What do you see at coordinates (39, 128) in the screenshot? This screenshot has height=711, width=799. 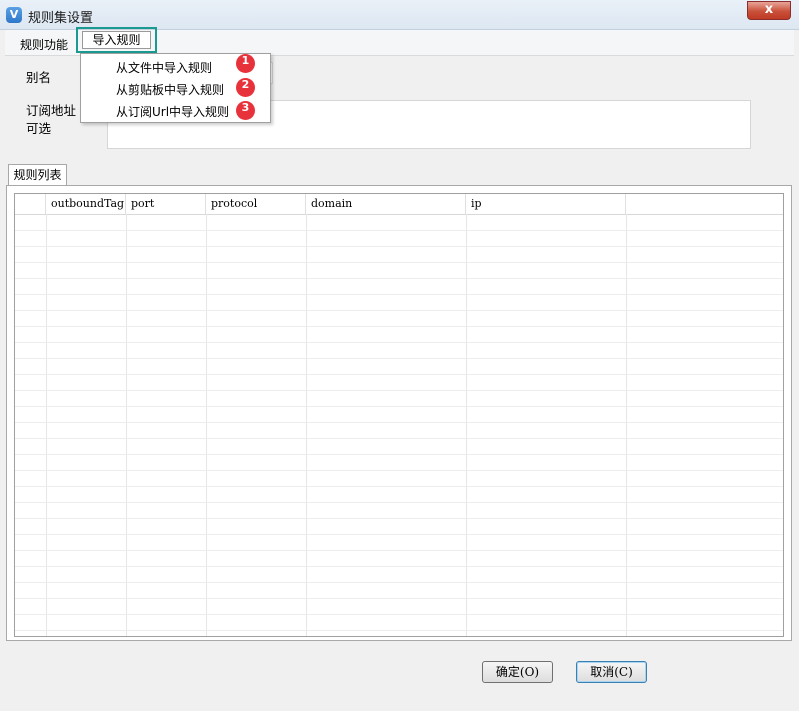 I see `subscription-label-optional: 可选` at bounding box center [39, 128].